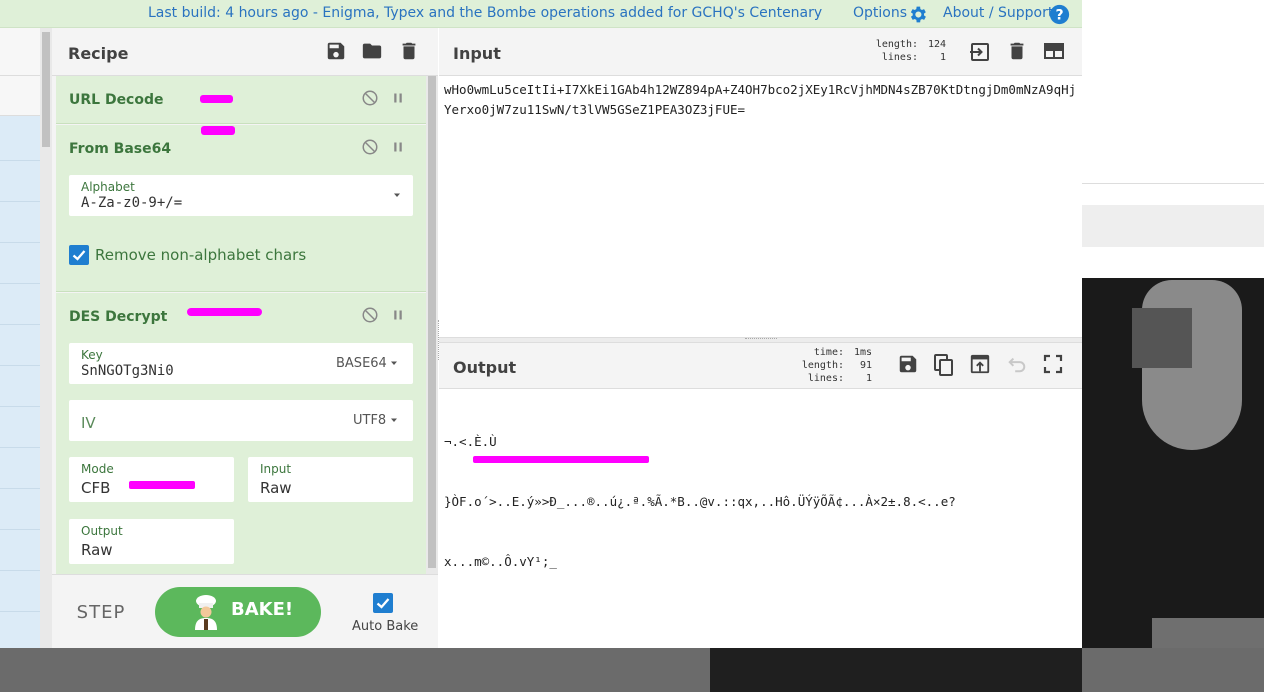 Image resolution: width=1264 pixels, height=692 pixels. I want to click on save-output-icon, so click(908, 364).